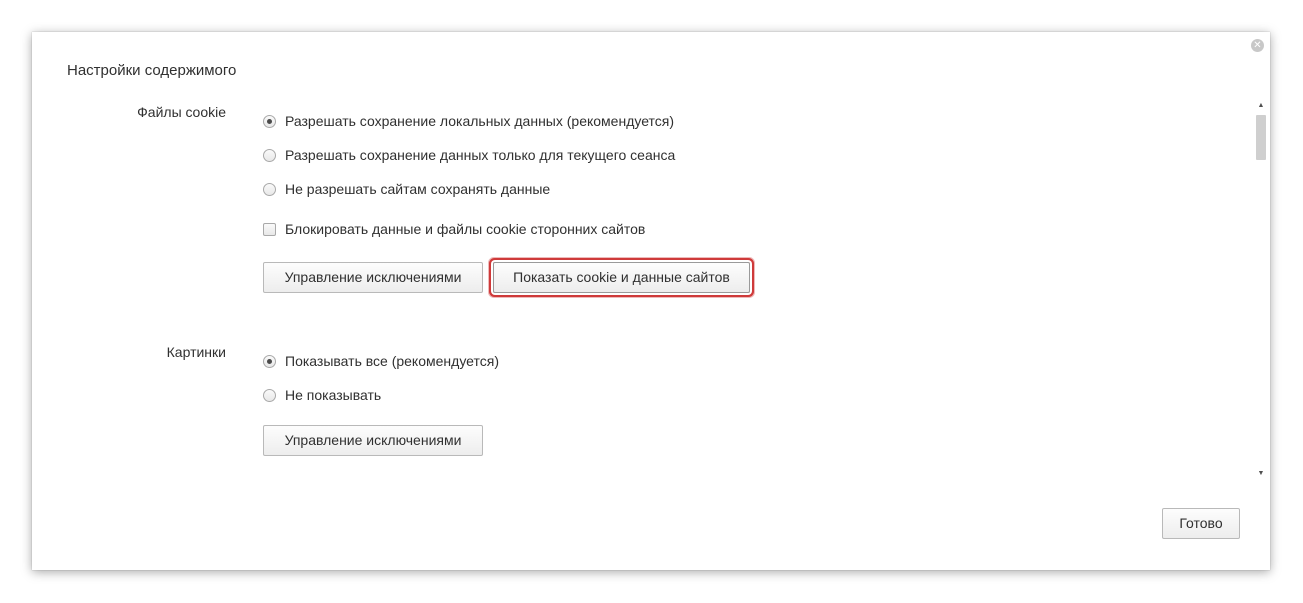  Describe the element at coordinates (1261, 106) in the screenshot. I see `scroll-up-arrow-icon: ▲` at that location.